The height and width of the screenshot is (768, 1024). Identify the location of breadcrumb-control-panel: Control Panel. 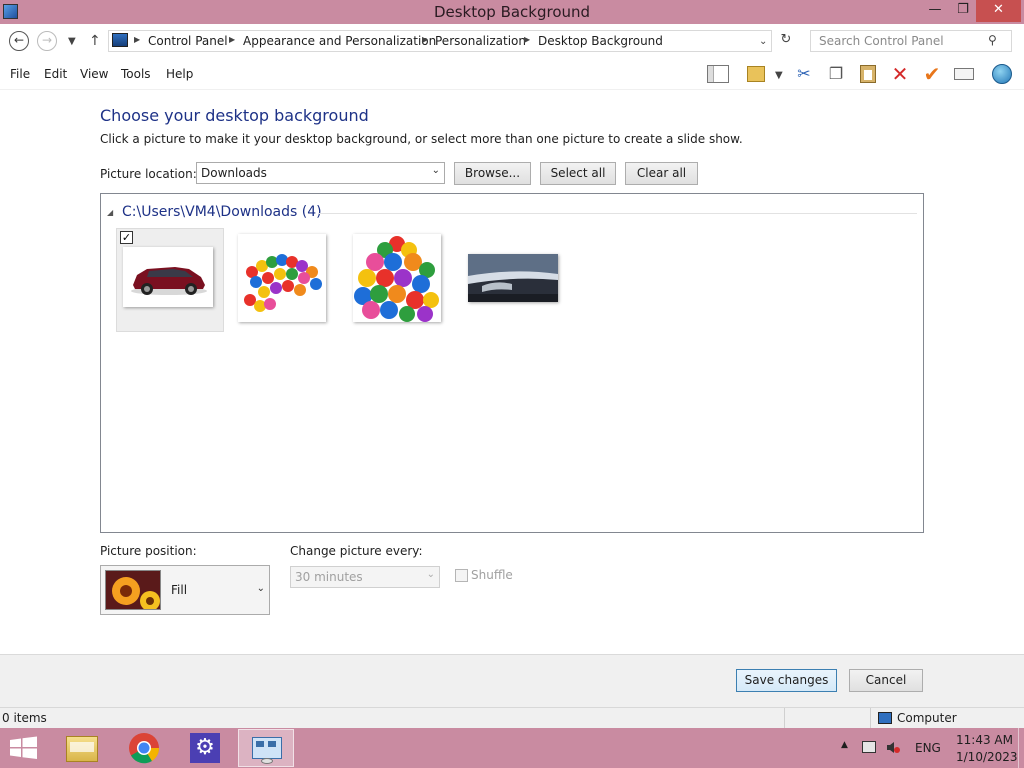
(188, 41).